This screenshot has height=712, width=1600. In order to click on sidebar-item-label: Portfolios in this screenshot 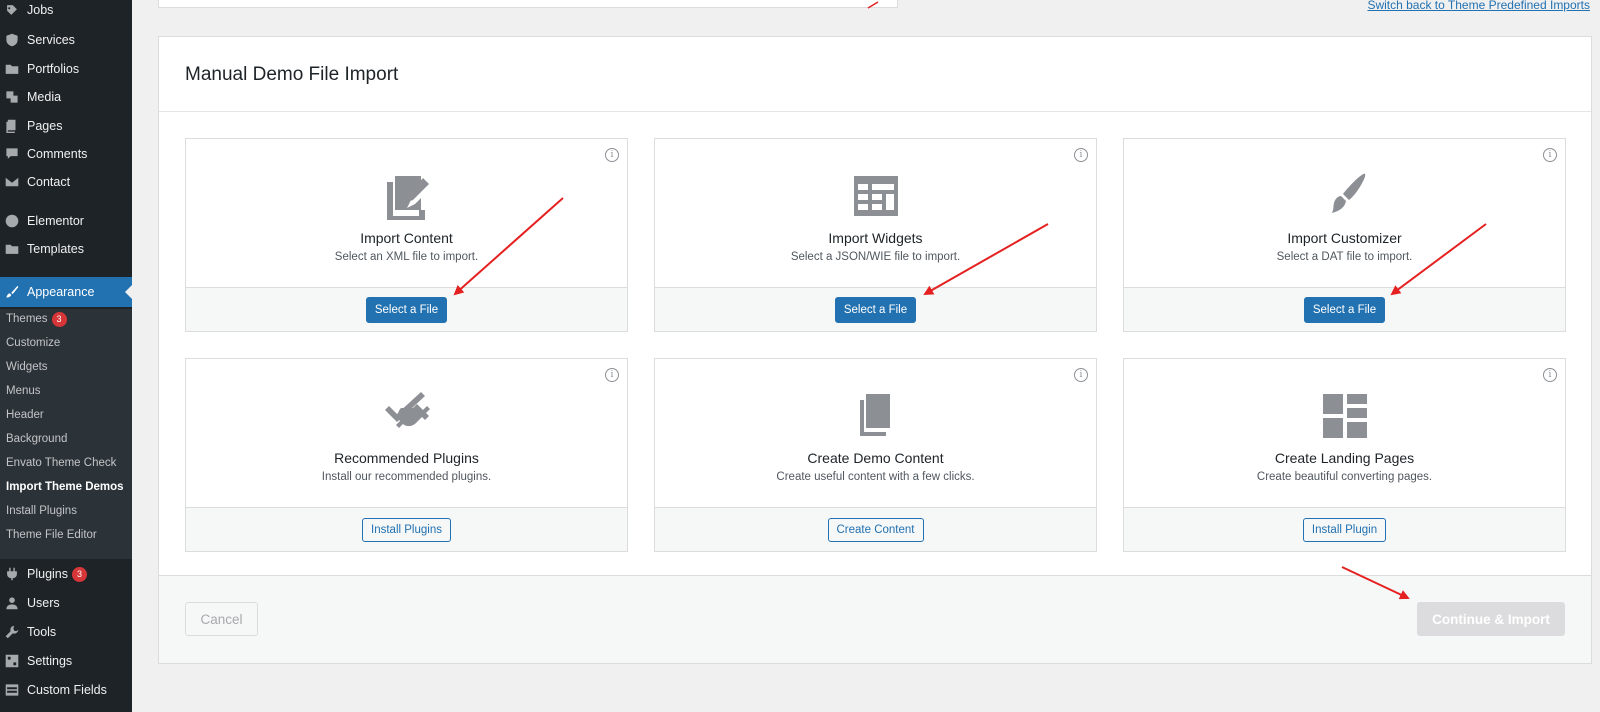, I will do `click(53, 69)`.